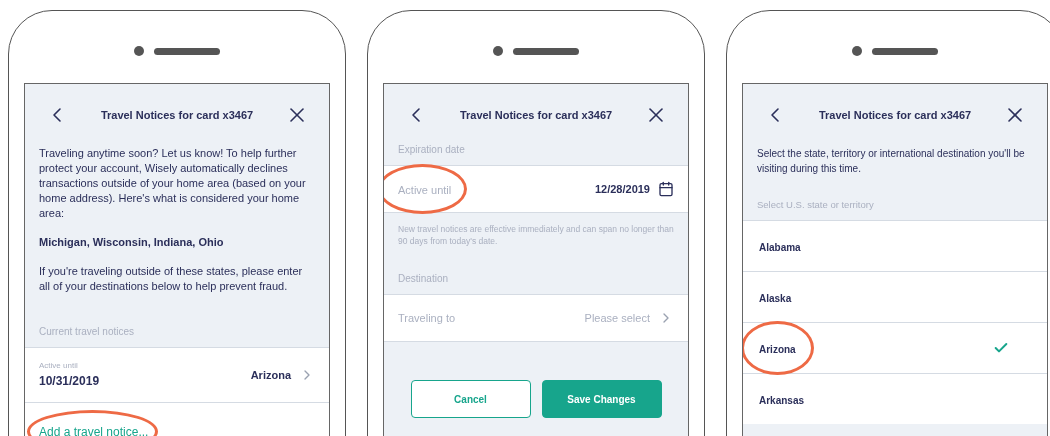 The image size is (1050, 436). Describe the element at coordinates (777, 350) in the screenshot. I see `option-label: Arizona` at that location.